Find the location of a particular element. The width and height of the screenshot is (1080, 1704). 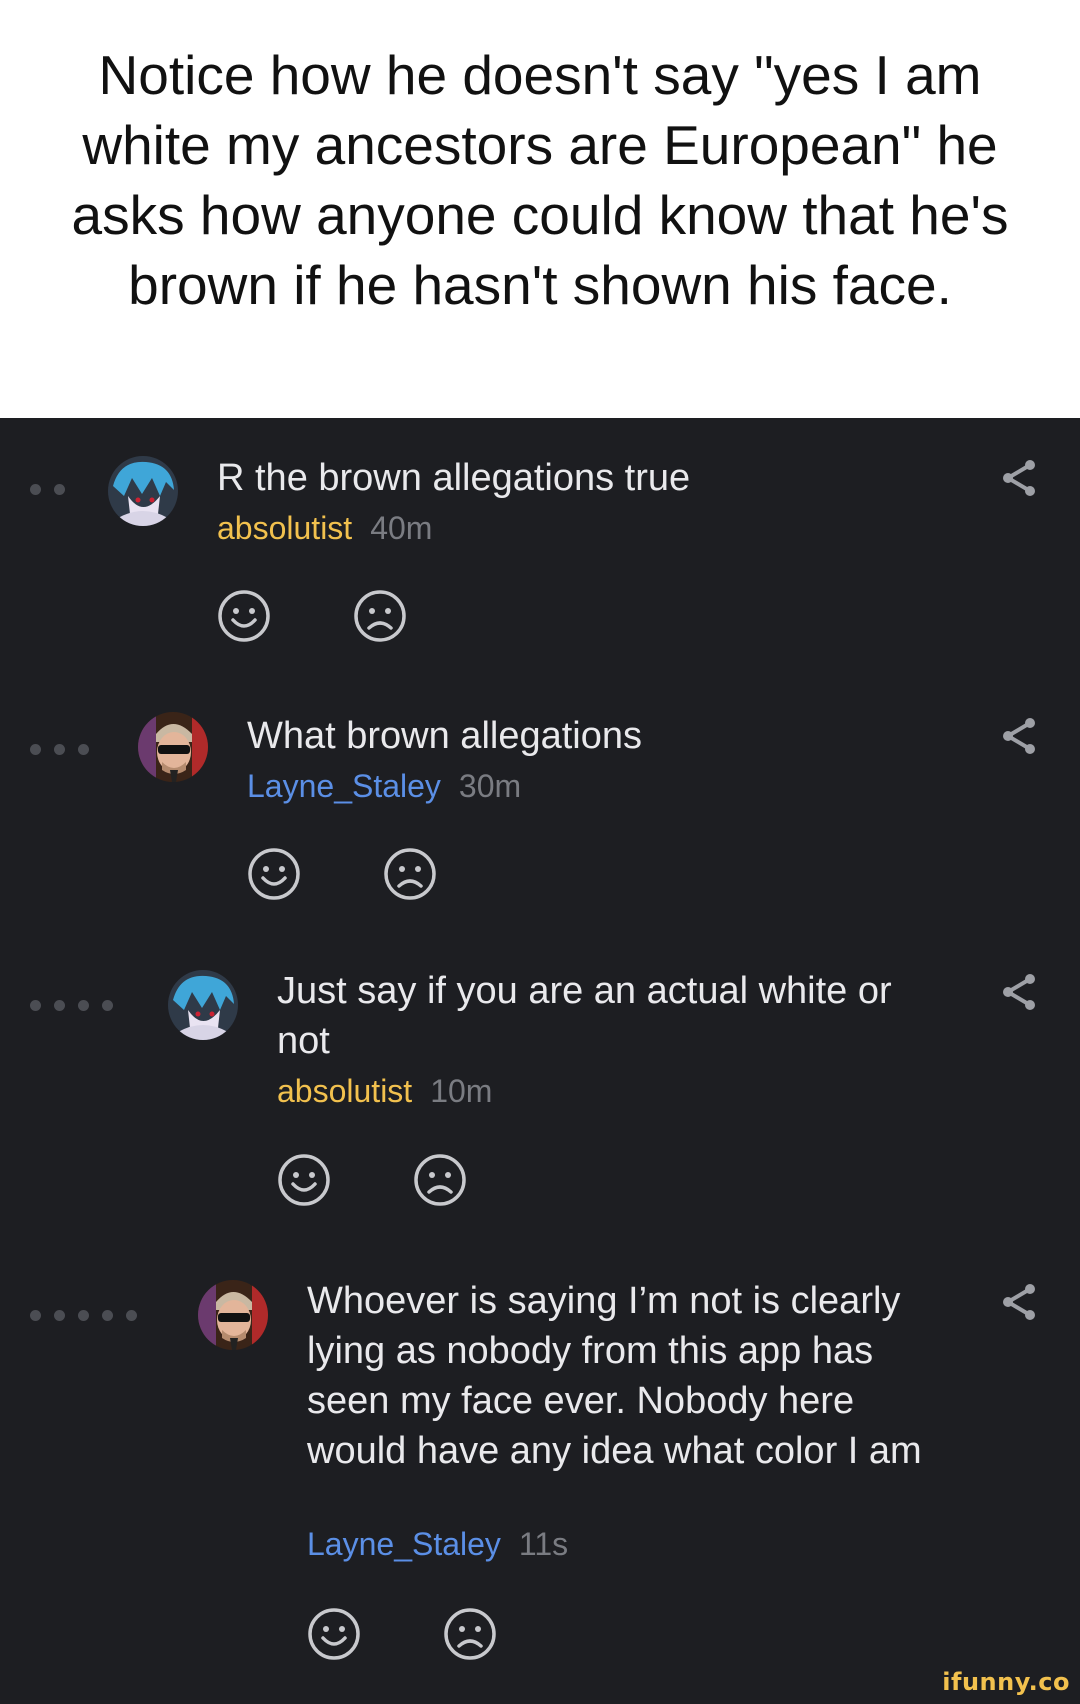

comment-meta: absolutist 40m is located at coordinates (324, 528).